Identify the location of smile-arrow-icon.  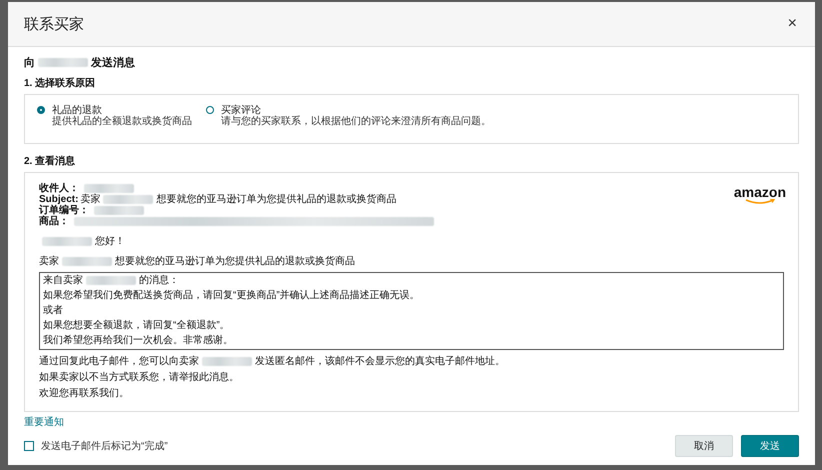
(760, 202).